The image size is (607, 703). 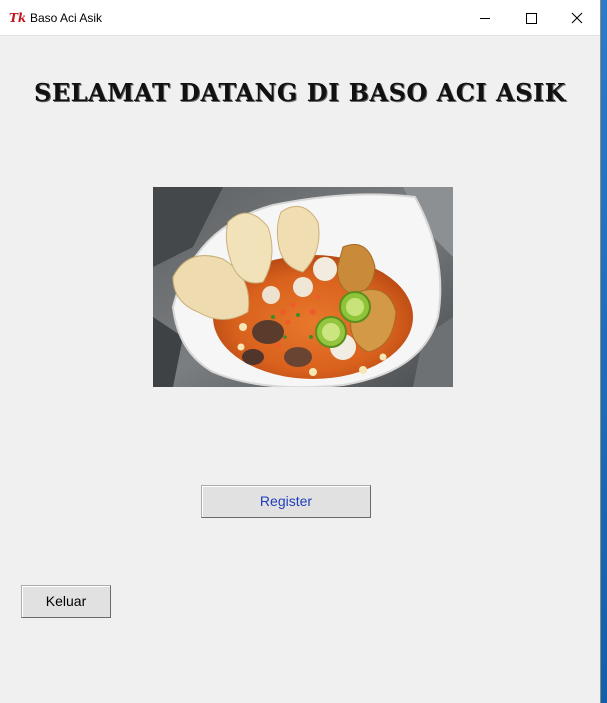 I want to click on minimize-icon, so click(x=485, y=18).